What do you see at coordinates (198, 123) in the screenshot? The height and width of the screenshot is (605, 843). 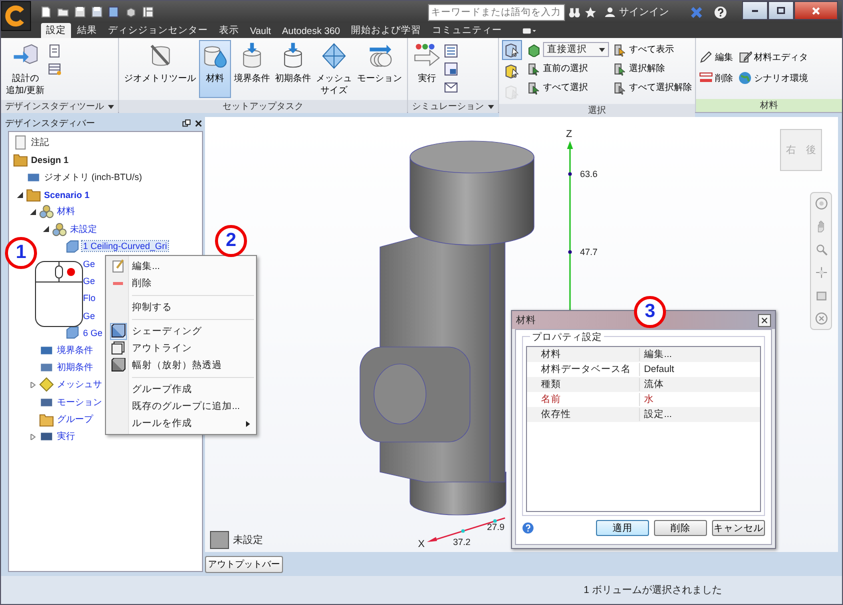 I see `close-icon` at bounding box center [198, 123].